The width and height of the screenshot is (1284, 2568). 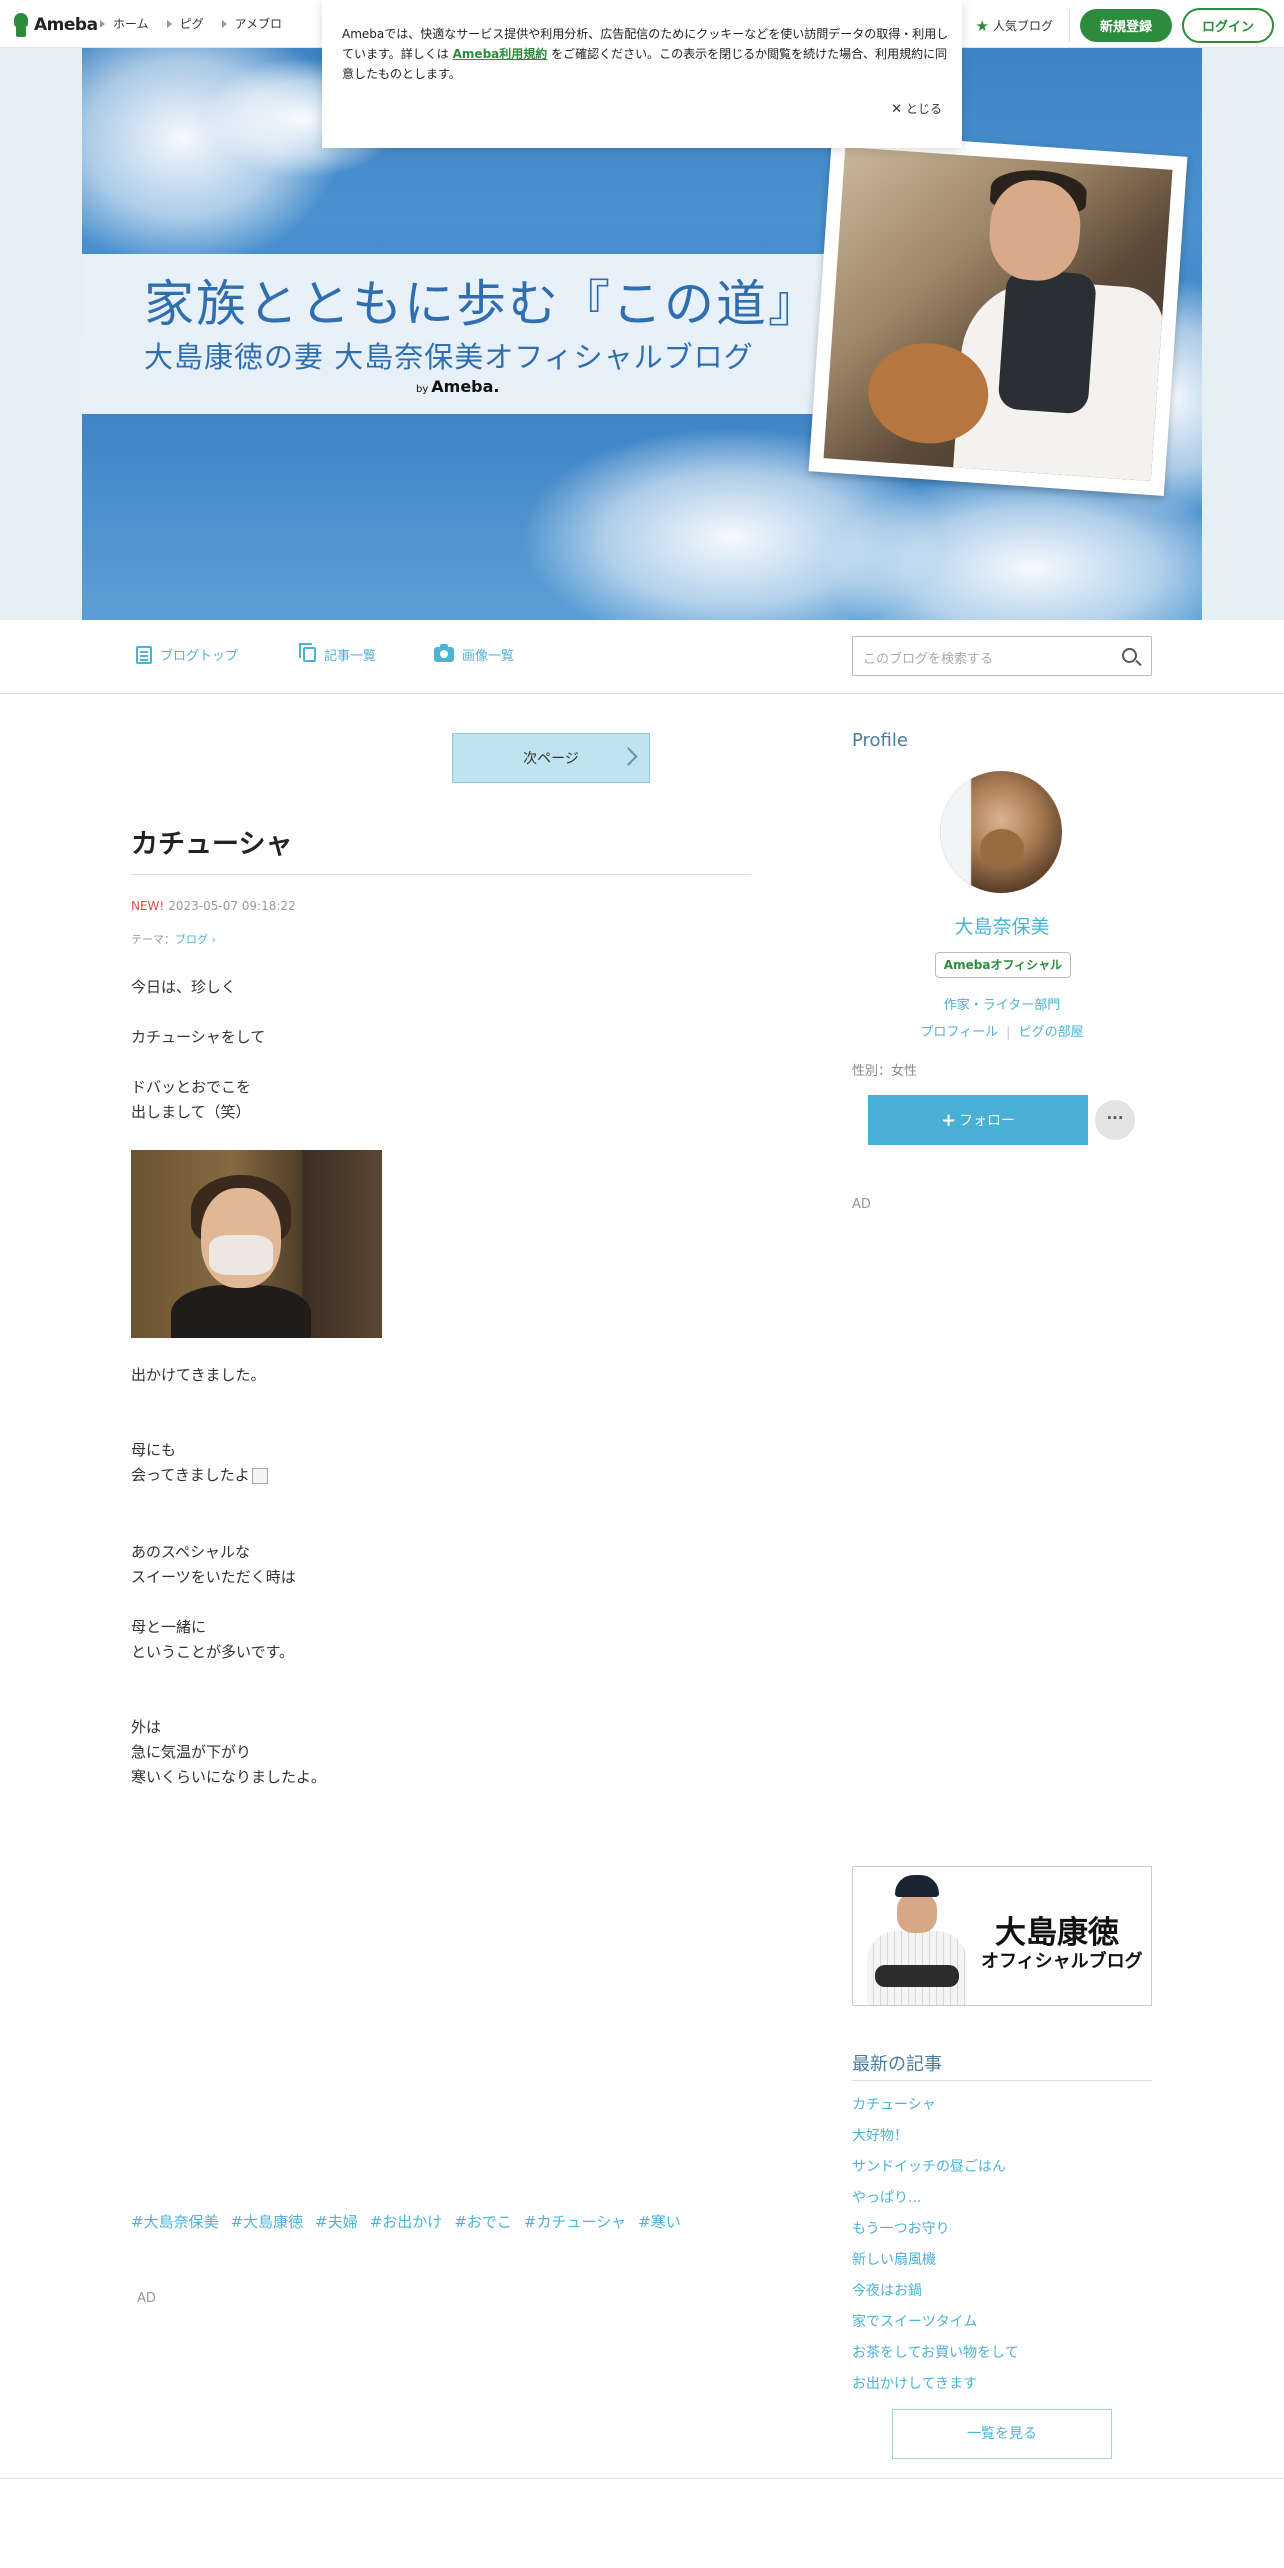 I want to click on avatar, so click(x=1001, y=832).